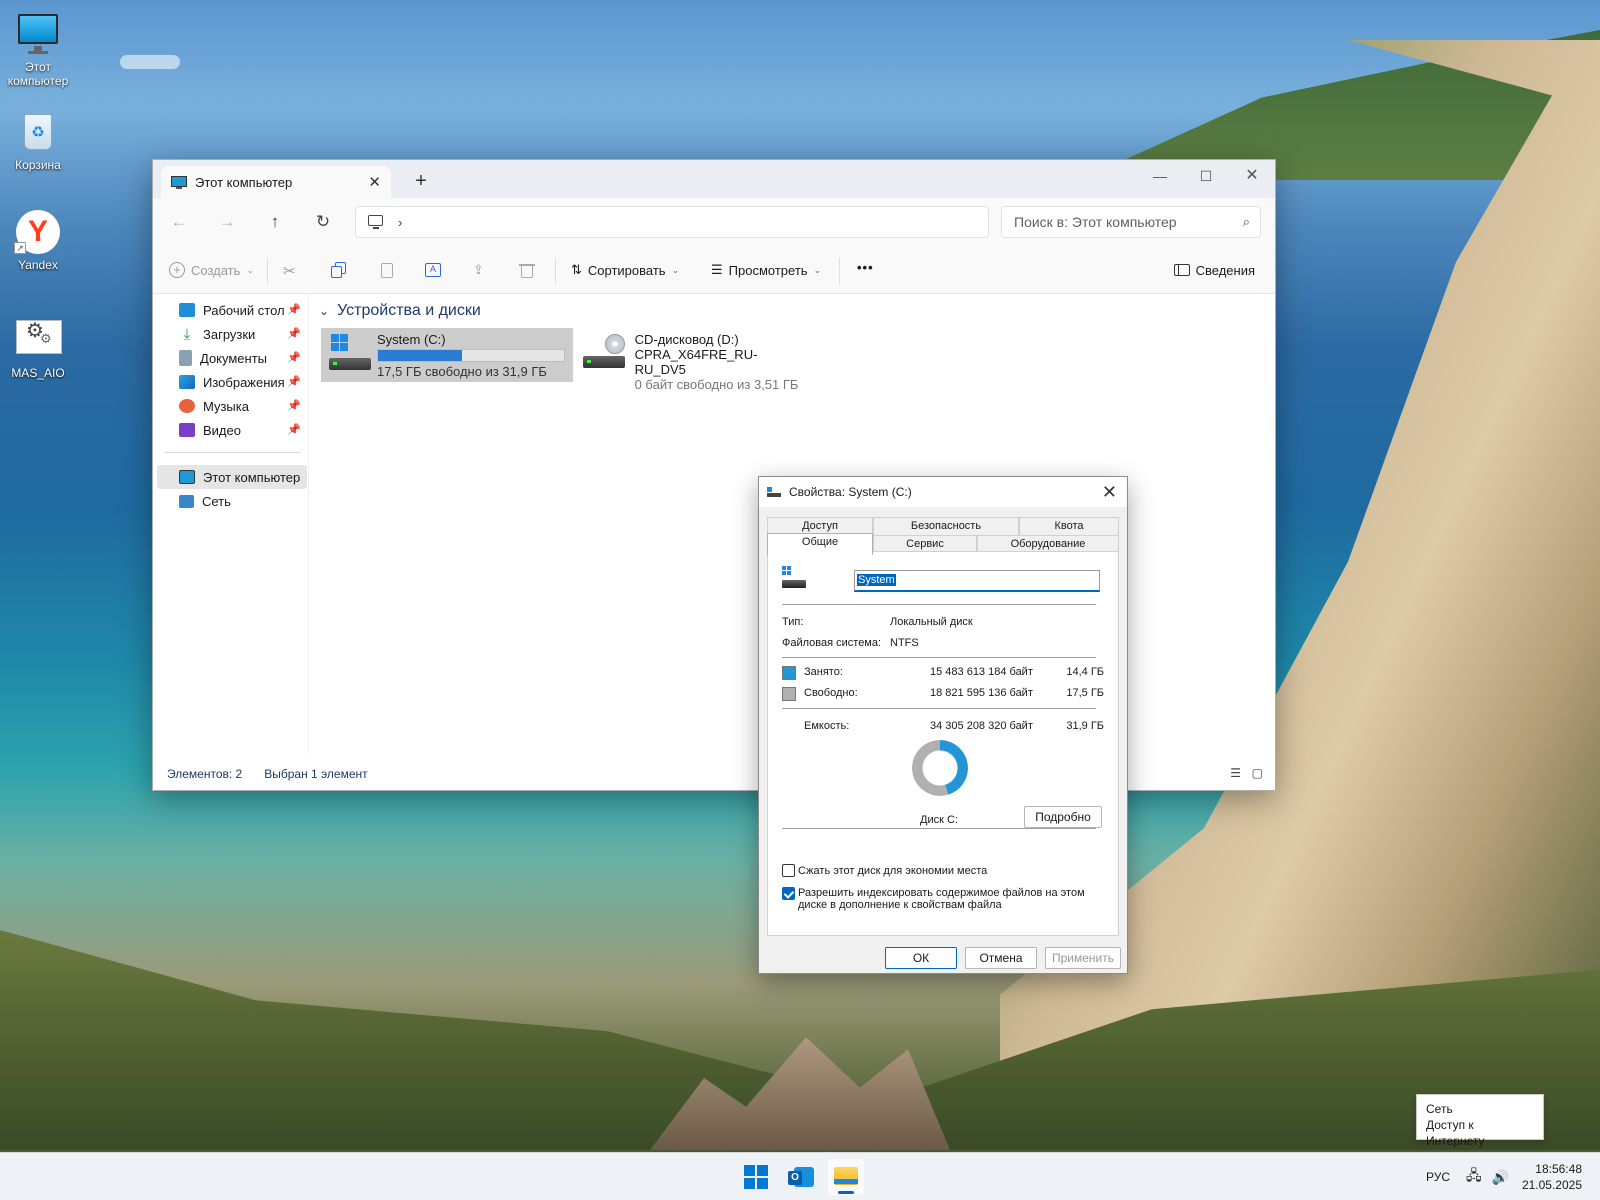  Describe the element at coordinates (387, 270) in the screenshot. I see `paste-button` at that location.